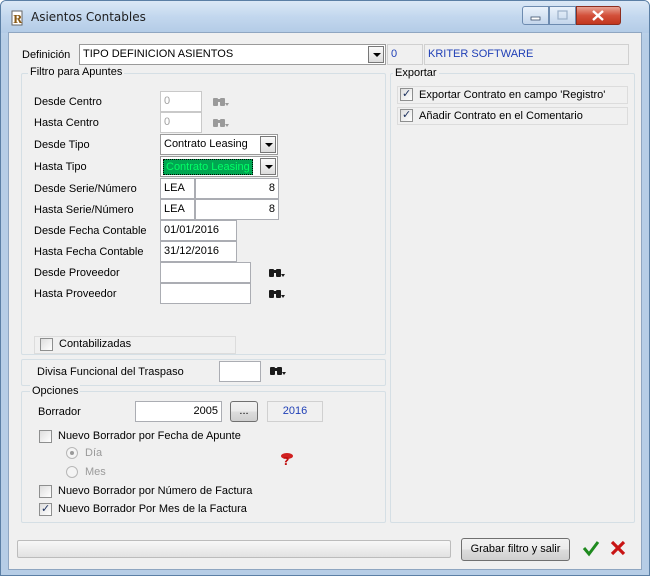 This screenshot has width=650, height=576. What do you see at coordinates (45, 509) in the screenshot?
I see `nuevo-mes-checkbox` at bounding box center [45, 509].